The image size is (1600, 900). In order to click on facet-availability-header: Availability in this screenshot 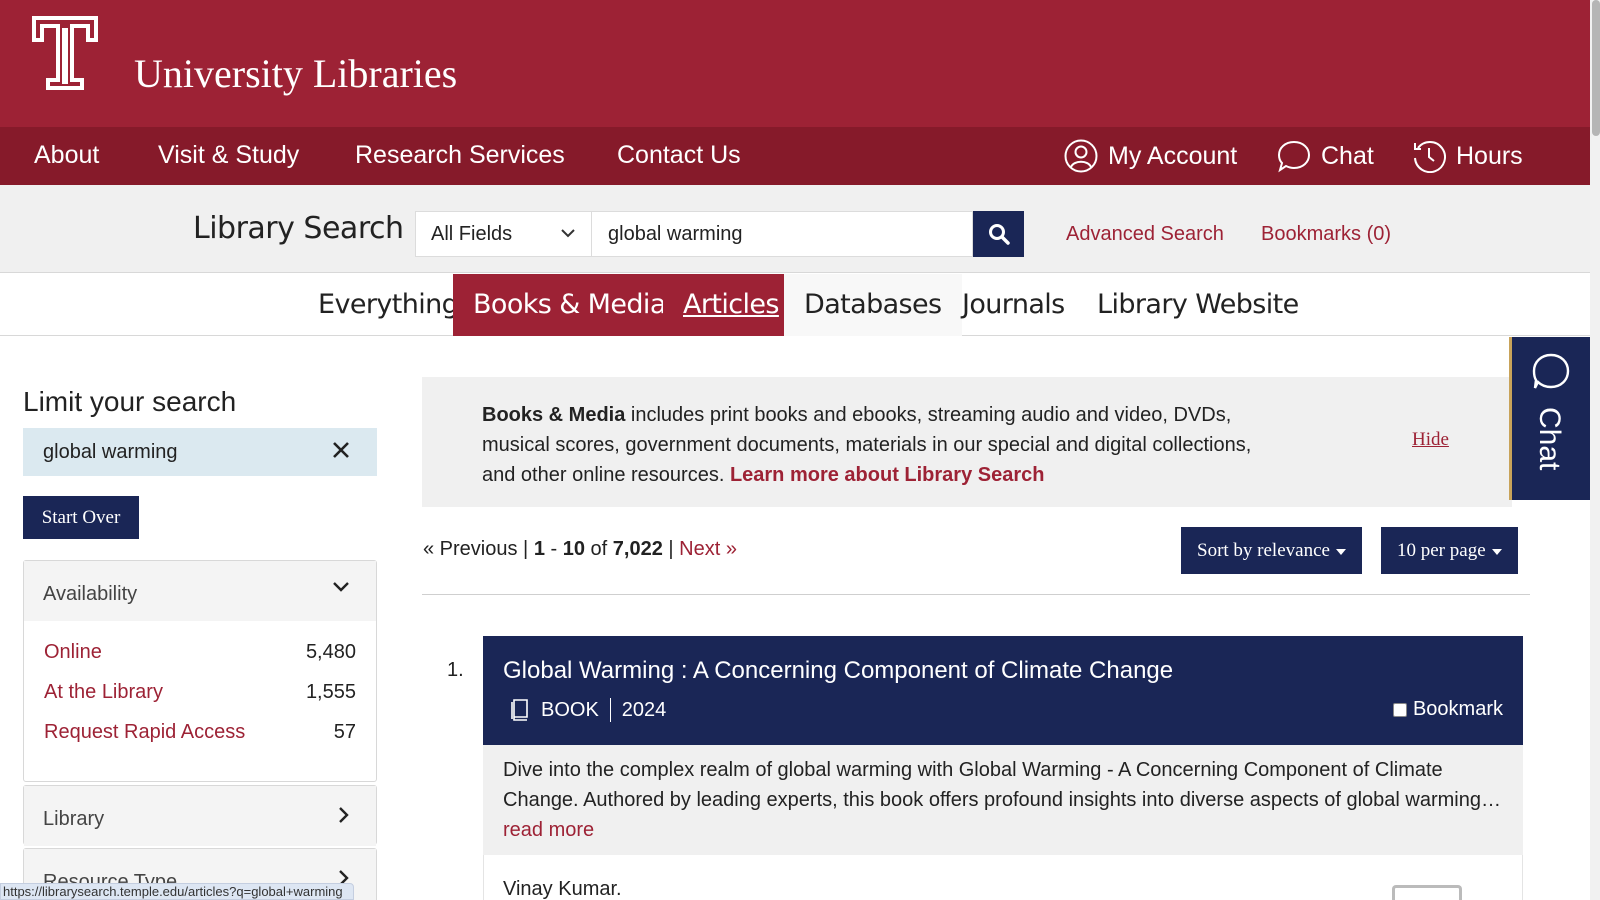, I will do `click(200, 591)`.